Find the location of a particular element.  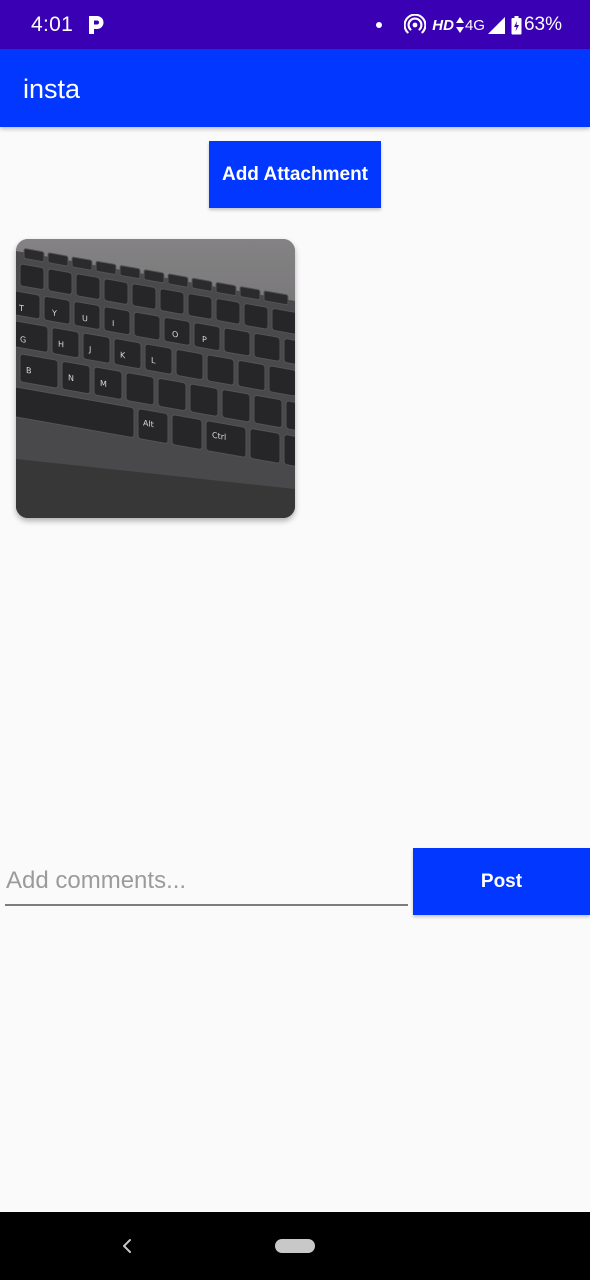

hotspot-icon is located at coordinates (415, 24).